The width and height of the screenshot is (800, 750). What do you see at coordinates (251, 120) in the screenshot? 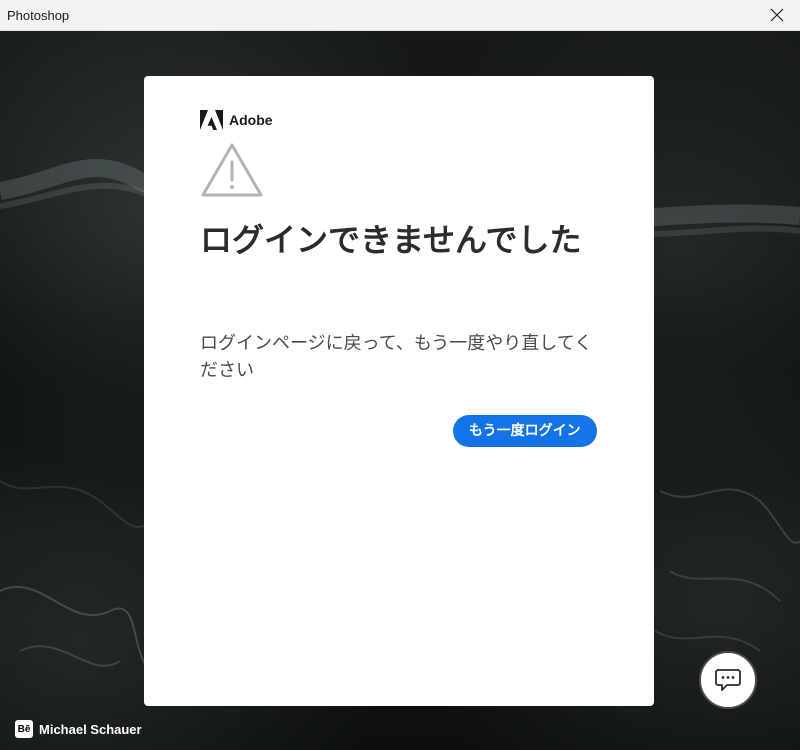
I see `adobe-brand-name: Adobe` at bounding box center [251, 120].